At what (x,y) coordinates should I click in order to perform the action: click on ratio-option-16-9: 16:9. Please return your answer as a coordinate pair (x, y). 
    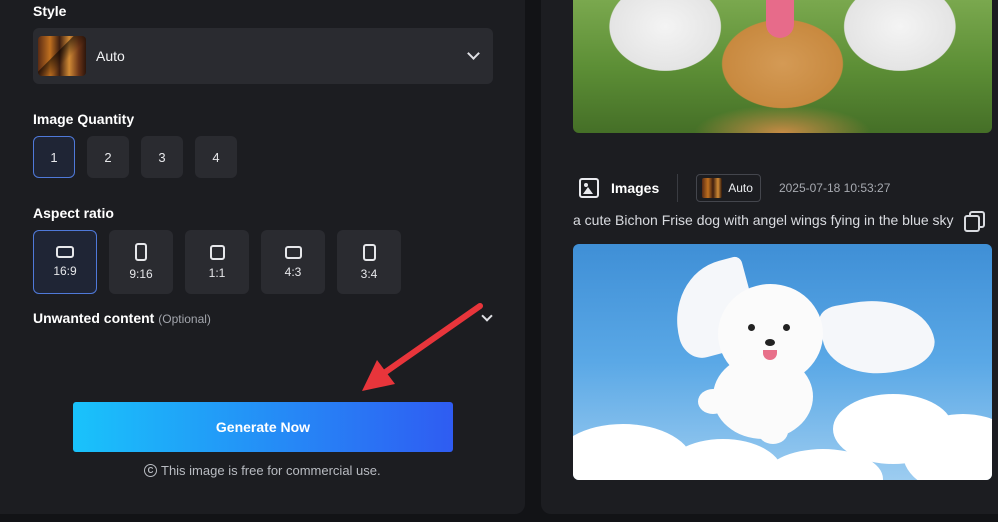
    Looking at the image, I should click on (65, 262).